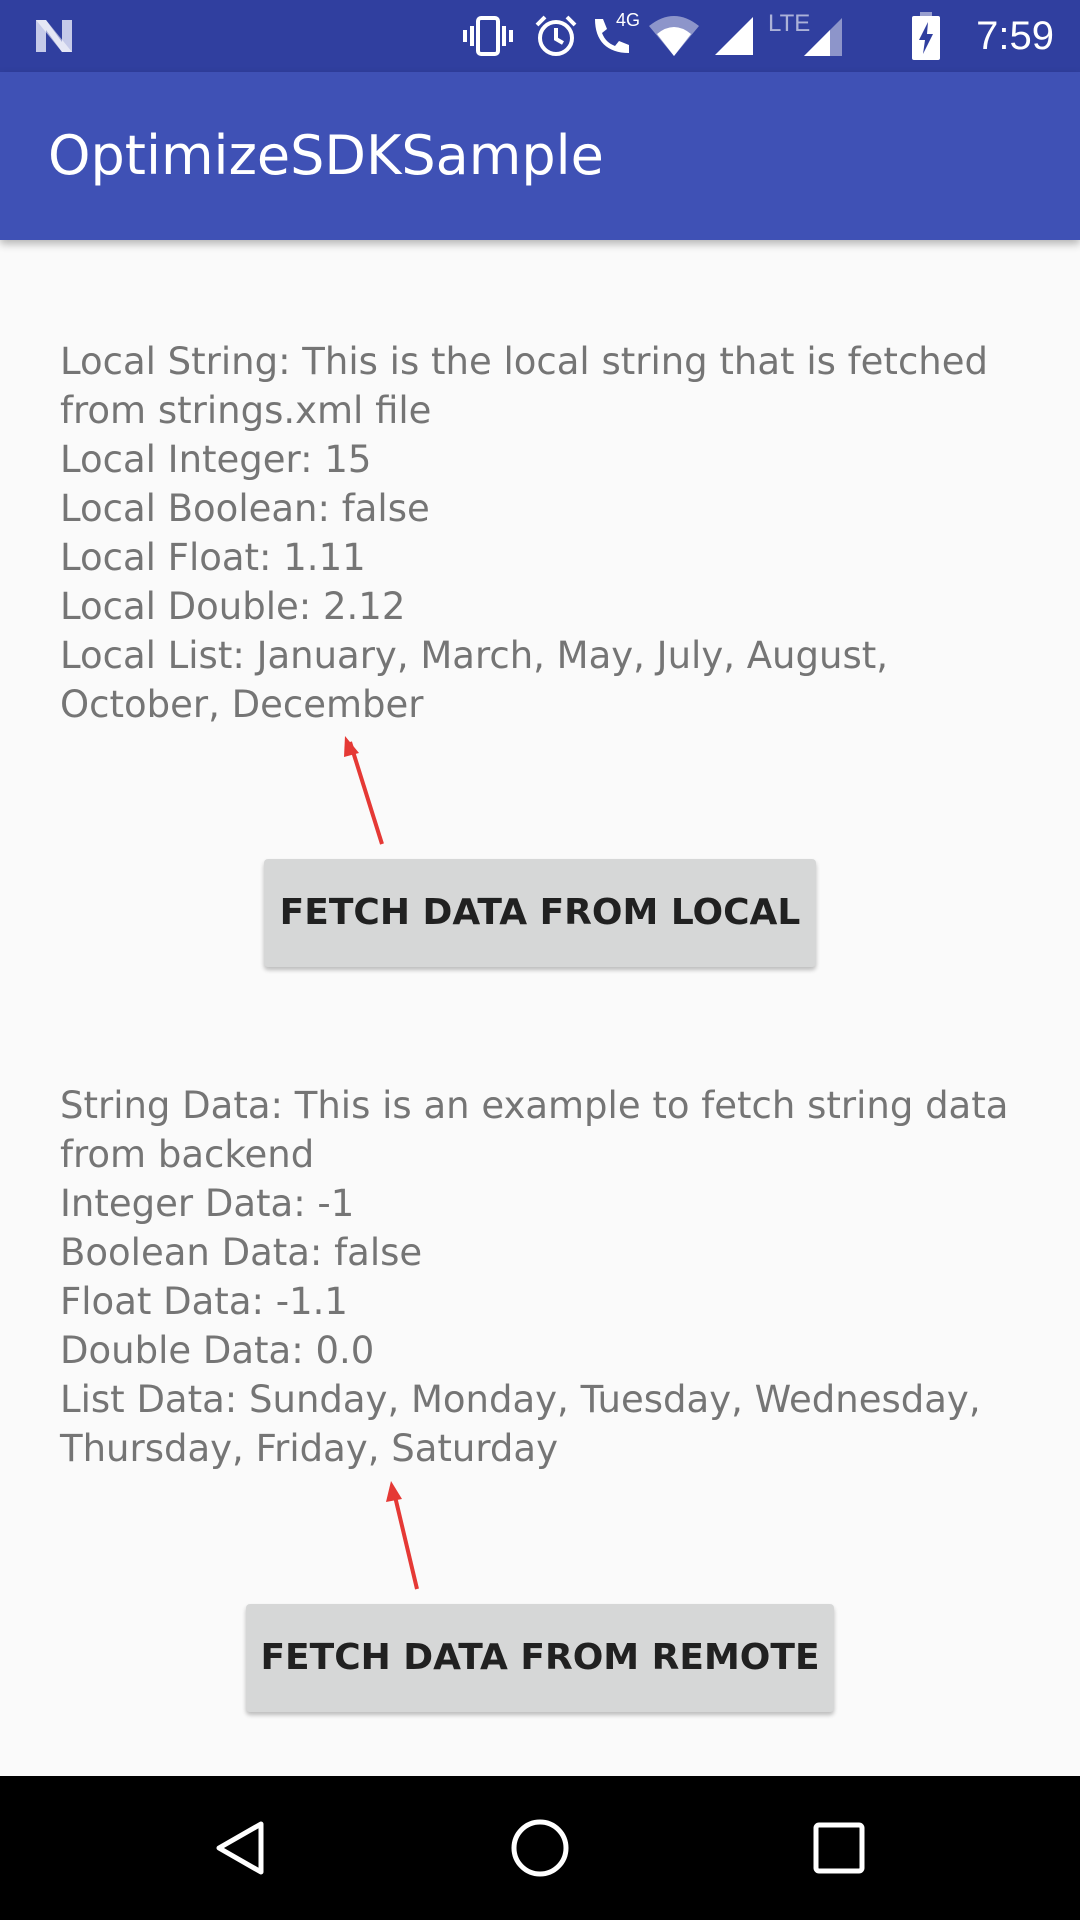 Image resolution: width=1080 pixels, height=1920 pixels. What do you see at coordinates (674, 36) in the screenshot?
I see `wifi-icon` at bounding box center [674, 36].